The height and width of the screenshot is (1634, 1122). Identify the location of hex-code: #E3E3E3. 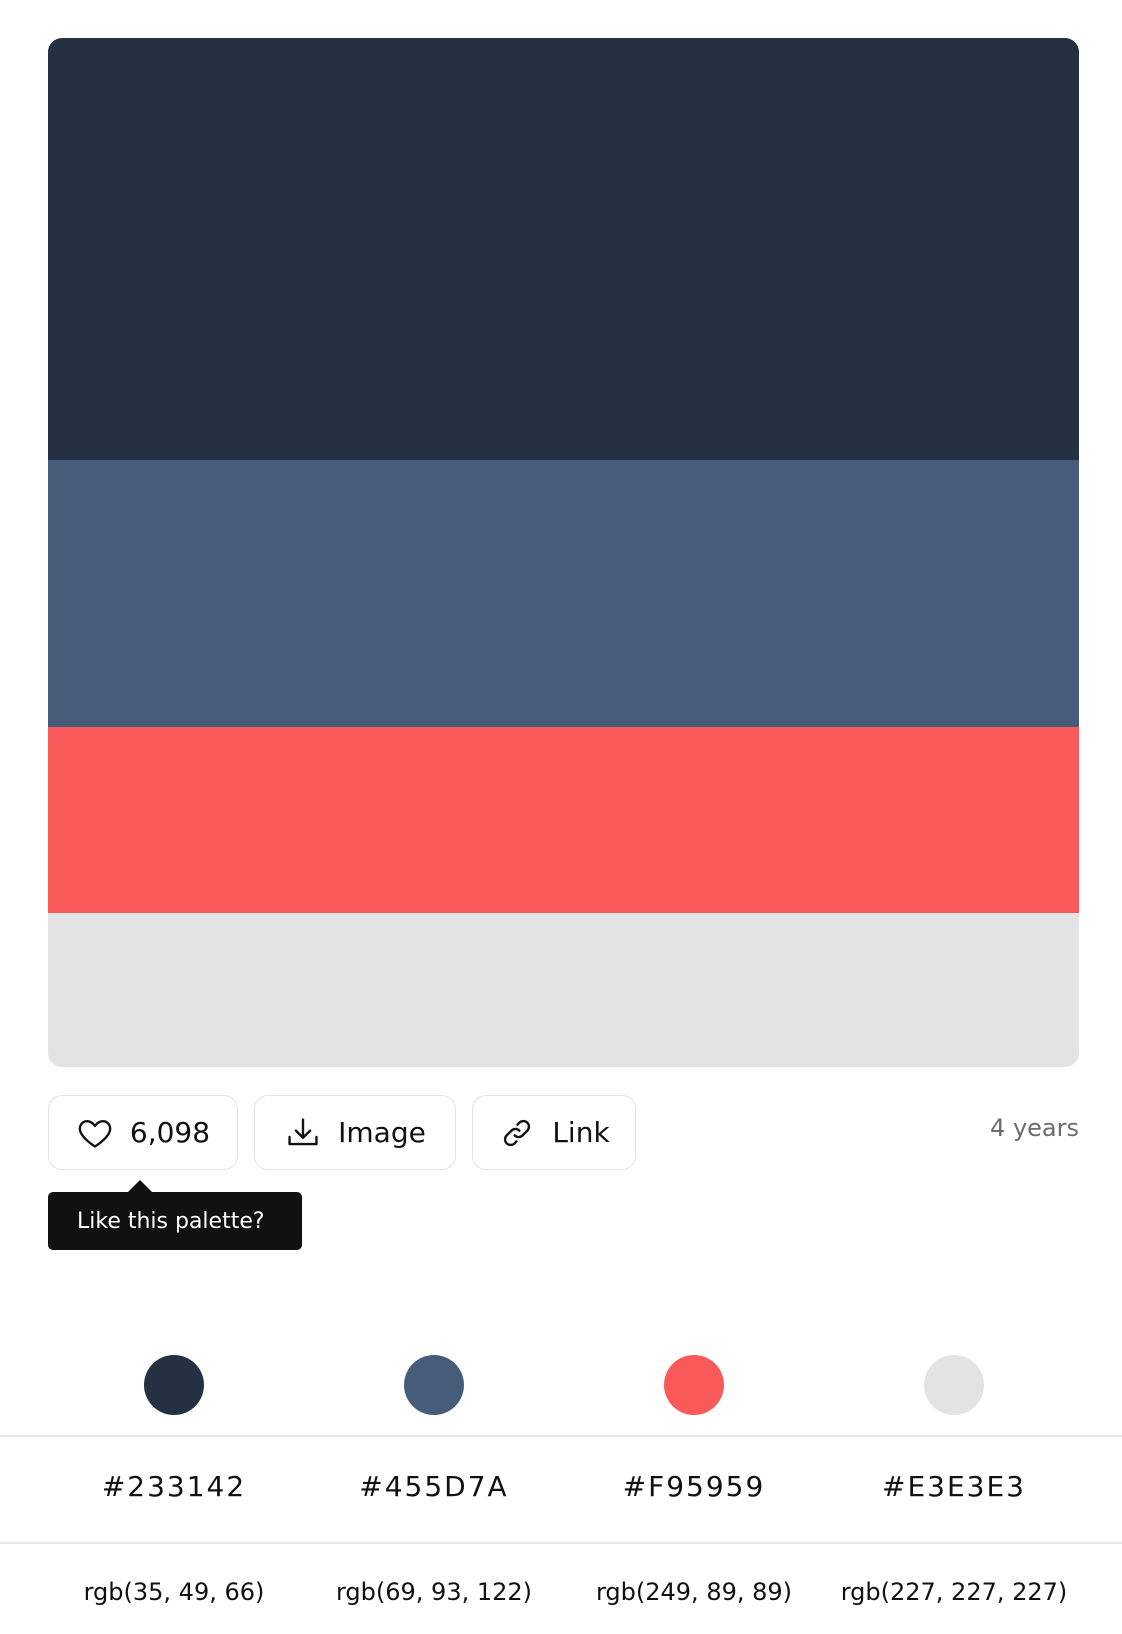
(954, 1486).